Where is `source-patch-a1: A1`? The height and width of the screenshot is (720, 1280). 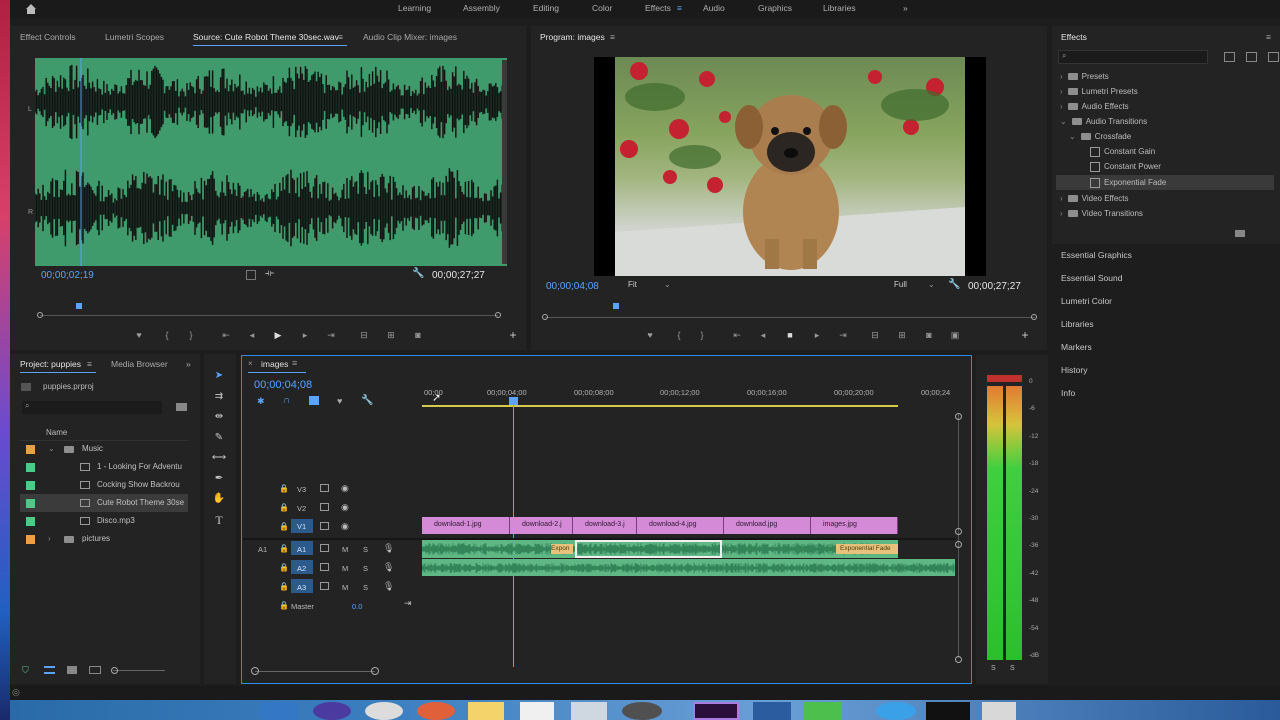 source-patch-a1: A1 is located at coordinates (262, 549).